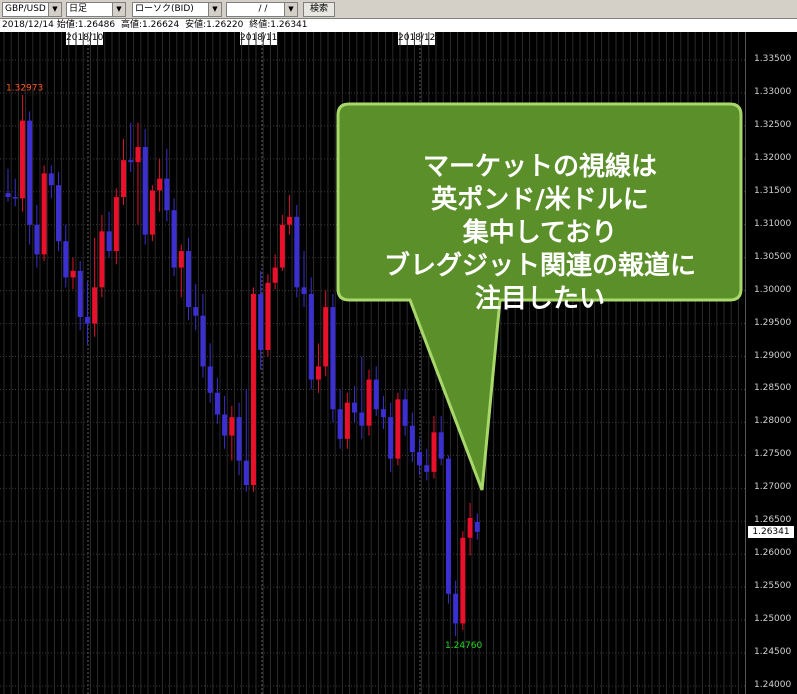 The image size is (797, 694). Describe the element at coordinates (773, 91) in the screenshot. I see `price-tick-label: 1.33000` at that location.